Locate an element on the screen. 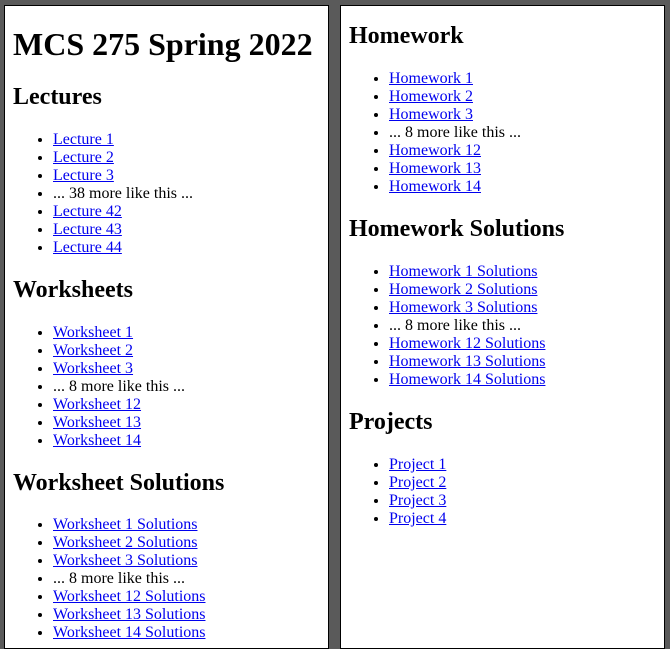 This screenshot has width=670, height=649. resource-link: Homework 12 Solutions is located at coordinates (467, 343).